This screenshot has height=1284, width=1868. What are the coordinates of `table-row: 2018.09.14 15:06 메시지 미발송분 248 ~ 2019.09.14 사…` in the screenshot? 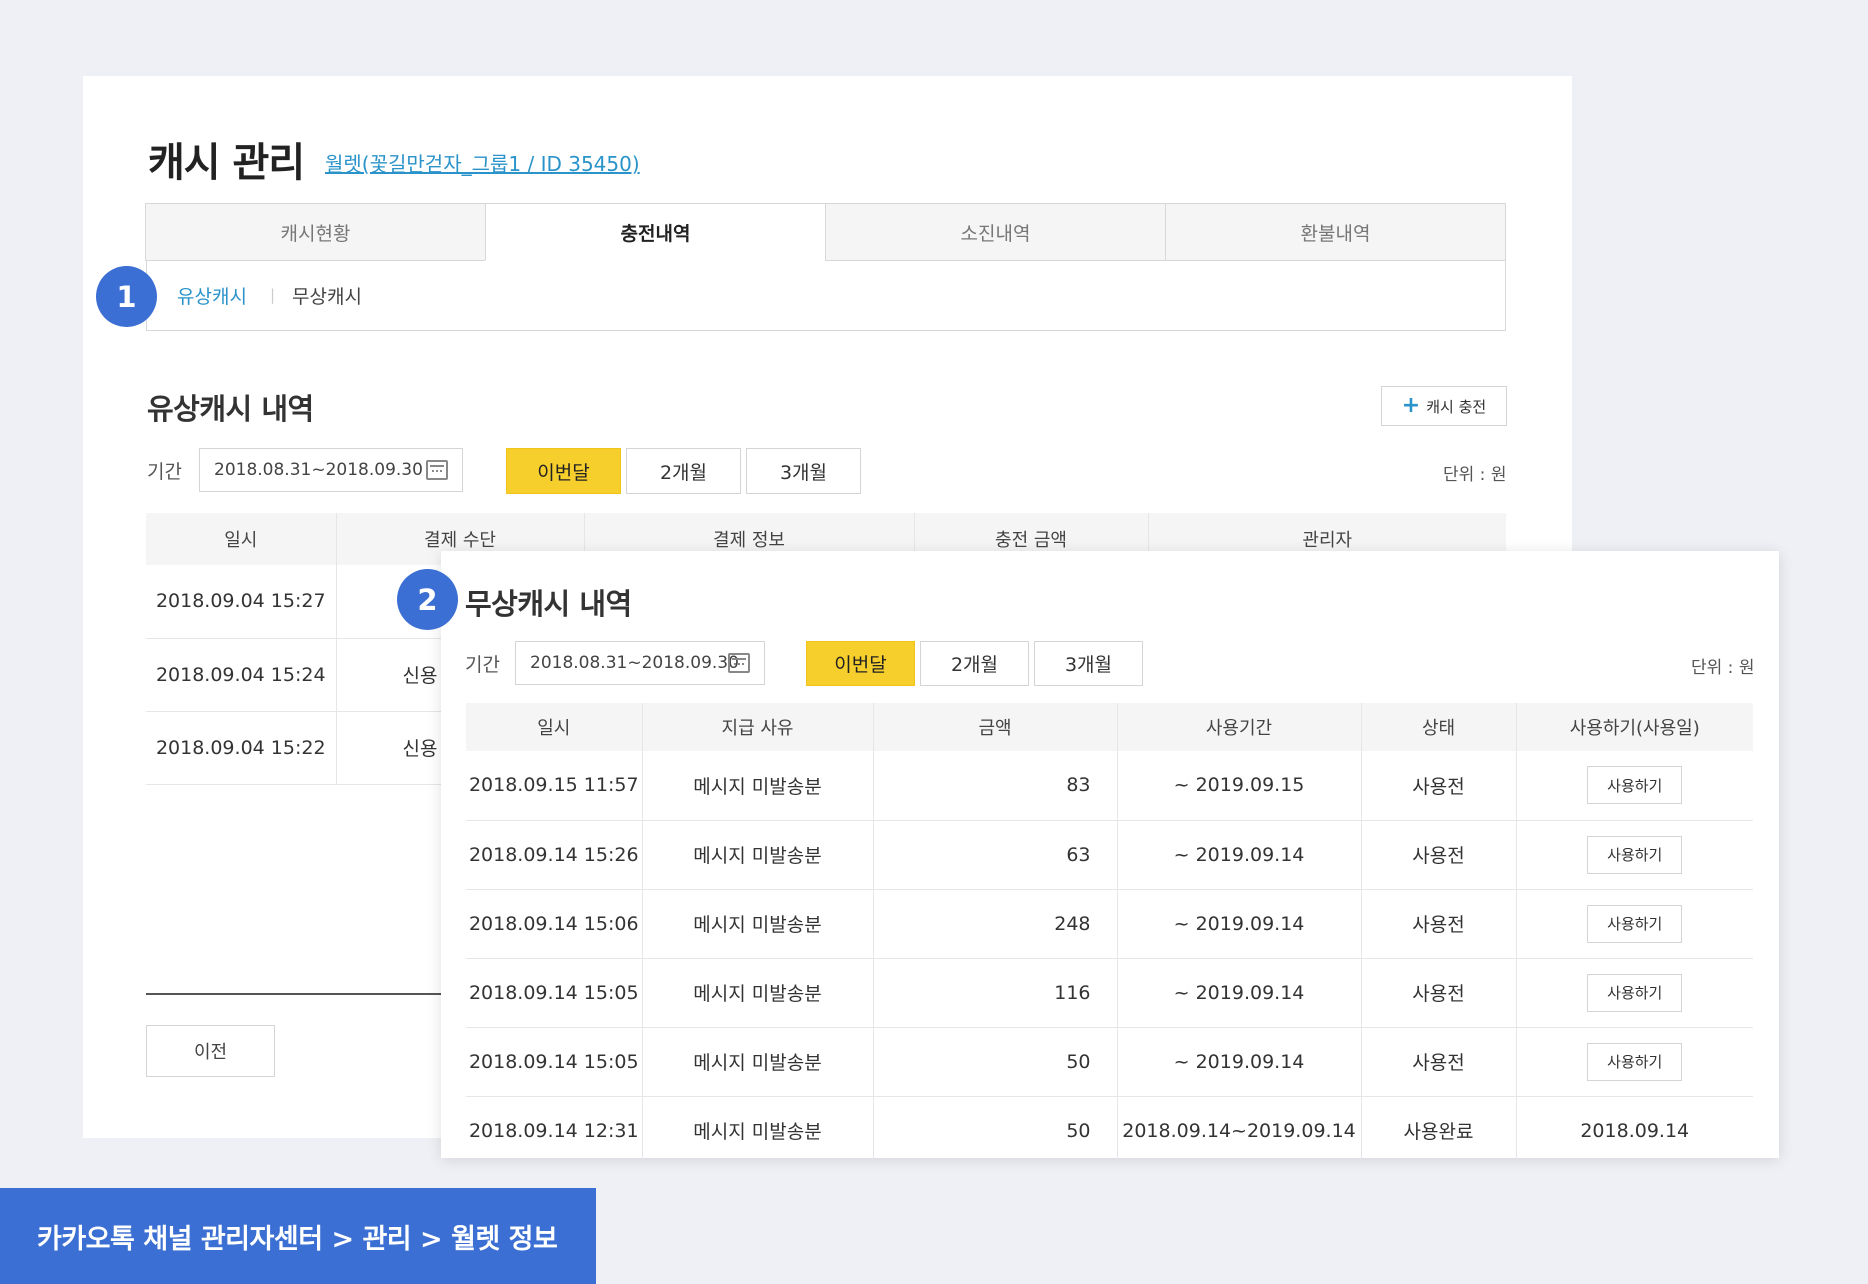 It's located at (1109, 924).